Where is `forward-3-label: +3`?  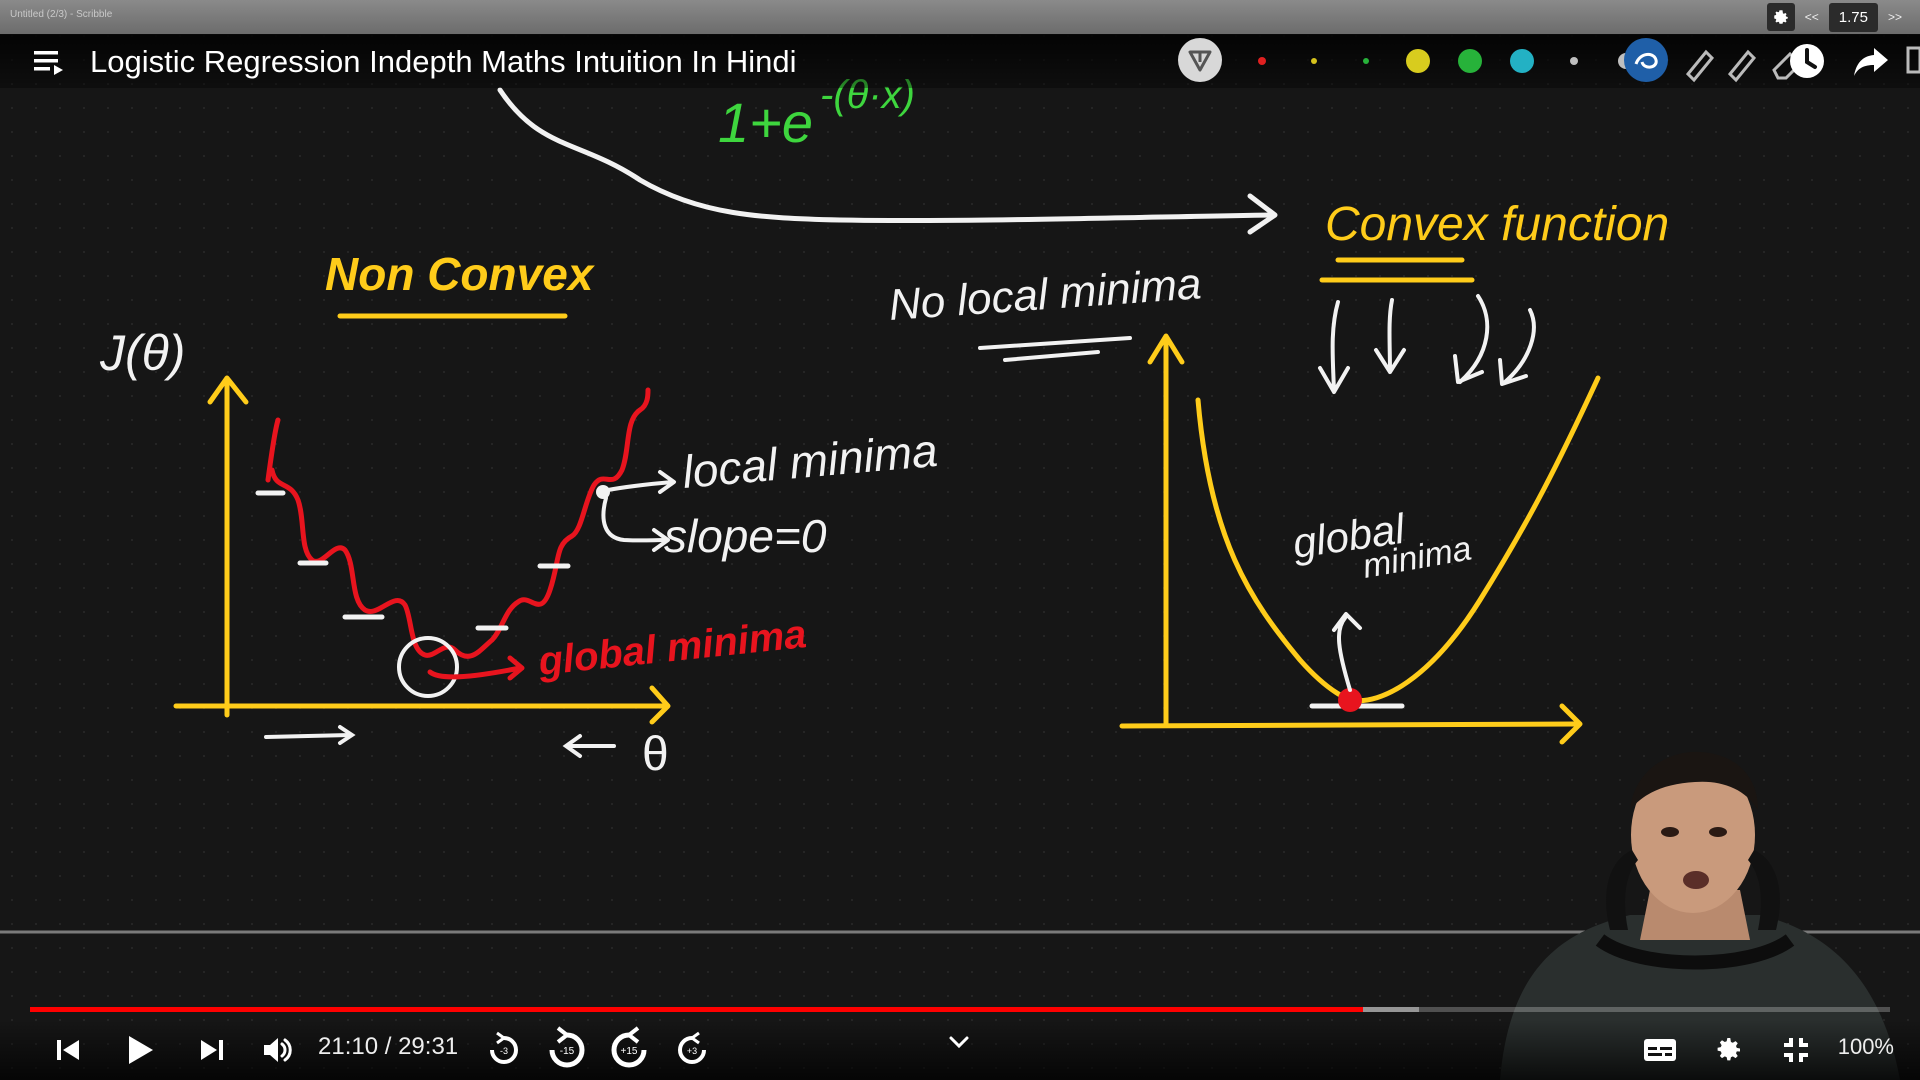
forward-3-label: +3 is located at coordinates (692, 1051).